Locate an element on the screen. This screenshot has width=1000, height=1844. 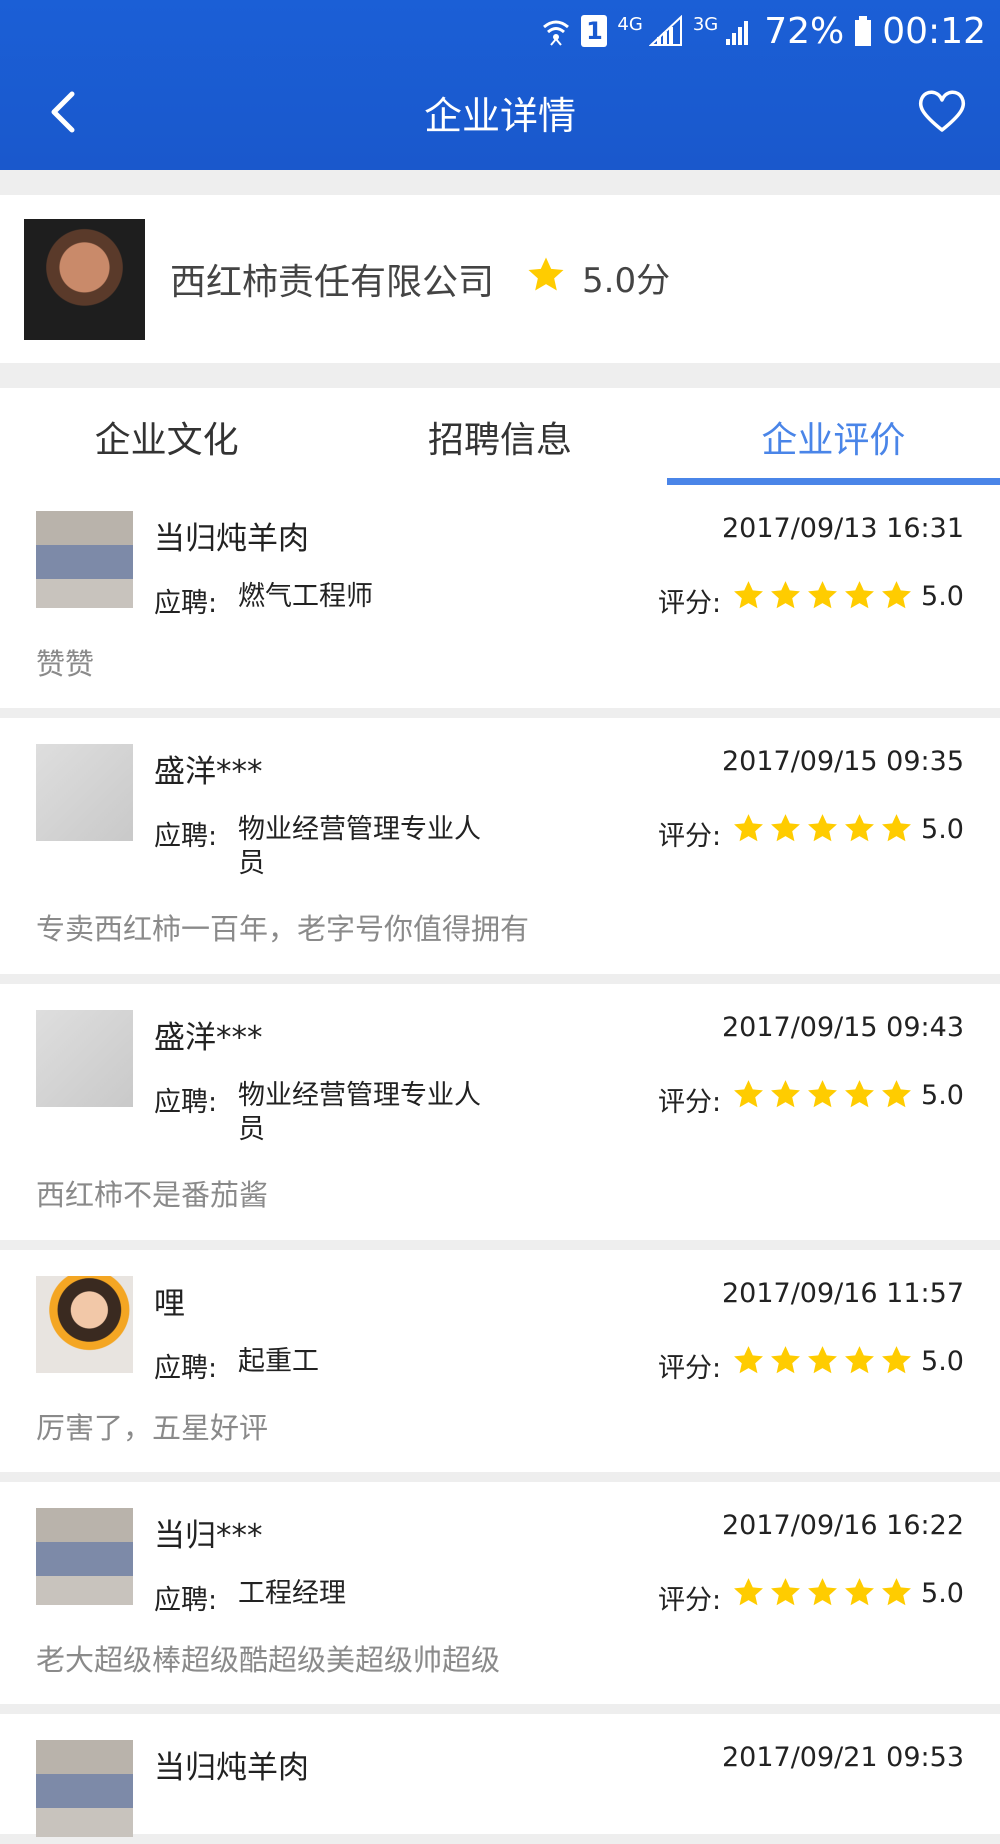
applied-position: 燃气工程师 is located at coordinates (305, 596).